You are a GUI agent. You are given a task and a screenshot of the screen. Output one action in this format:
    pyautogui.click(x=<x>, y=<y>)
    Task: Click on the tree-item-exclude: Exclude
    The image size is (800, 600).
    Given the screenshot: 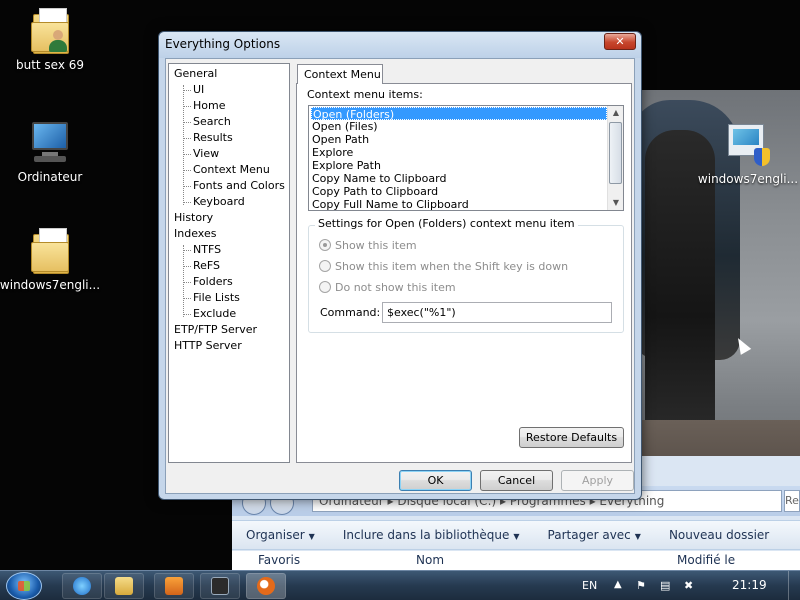 What is the action you would take?
    pyautogui.click(x=214, y=314)
    